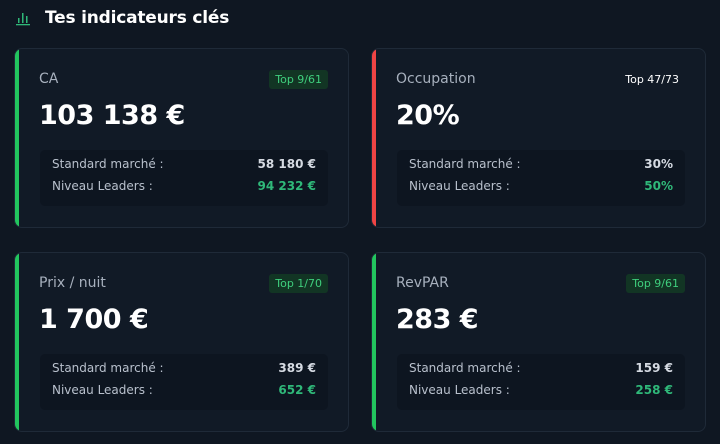  Describe the element at coordinates (297, 368) in the screenshot. I see `market-value: 389 €` at that location.